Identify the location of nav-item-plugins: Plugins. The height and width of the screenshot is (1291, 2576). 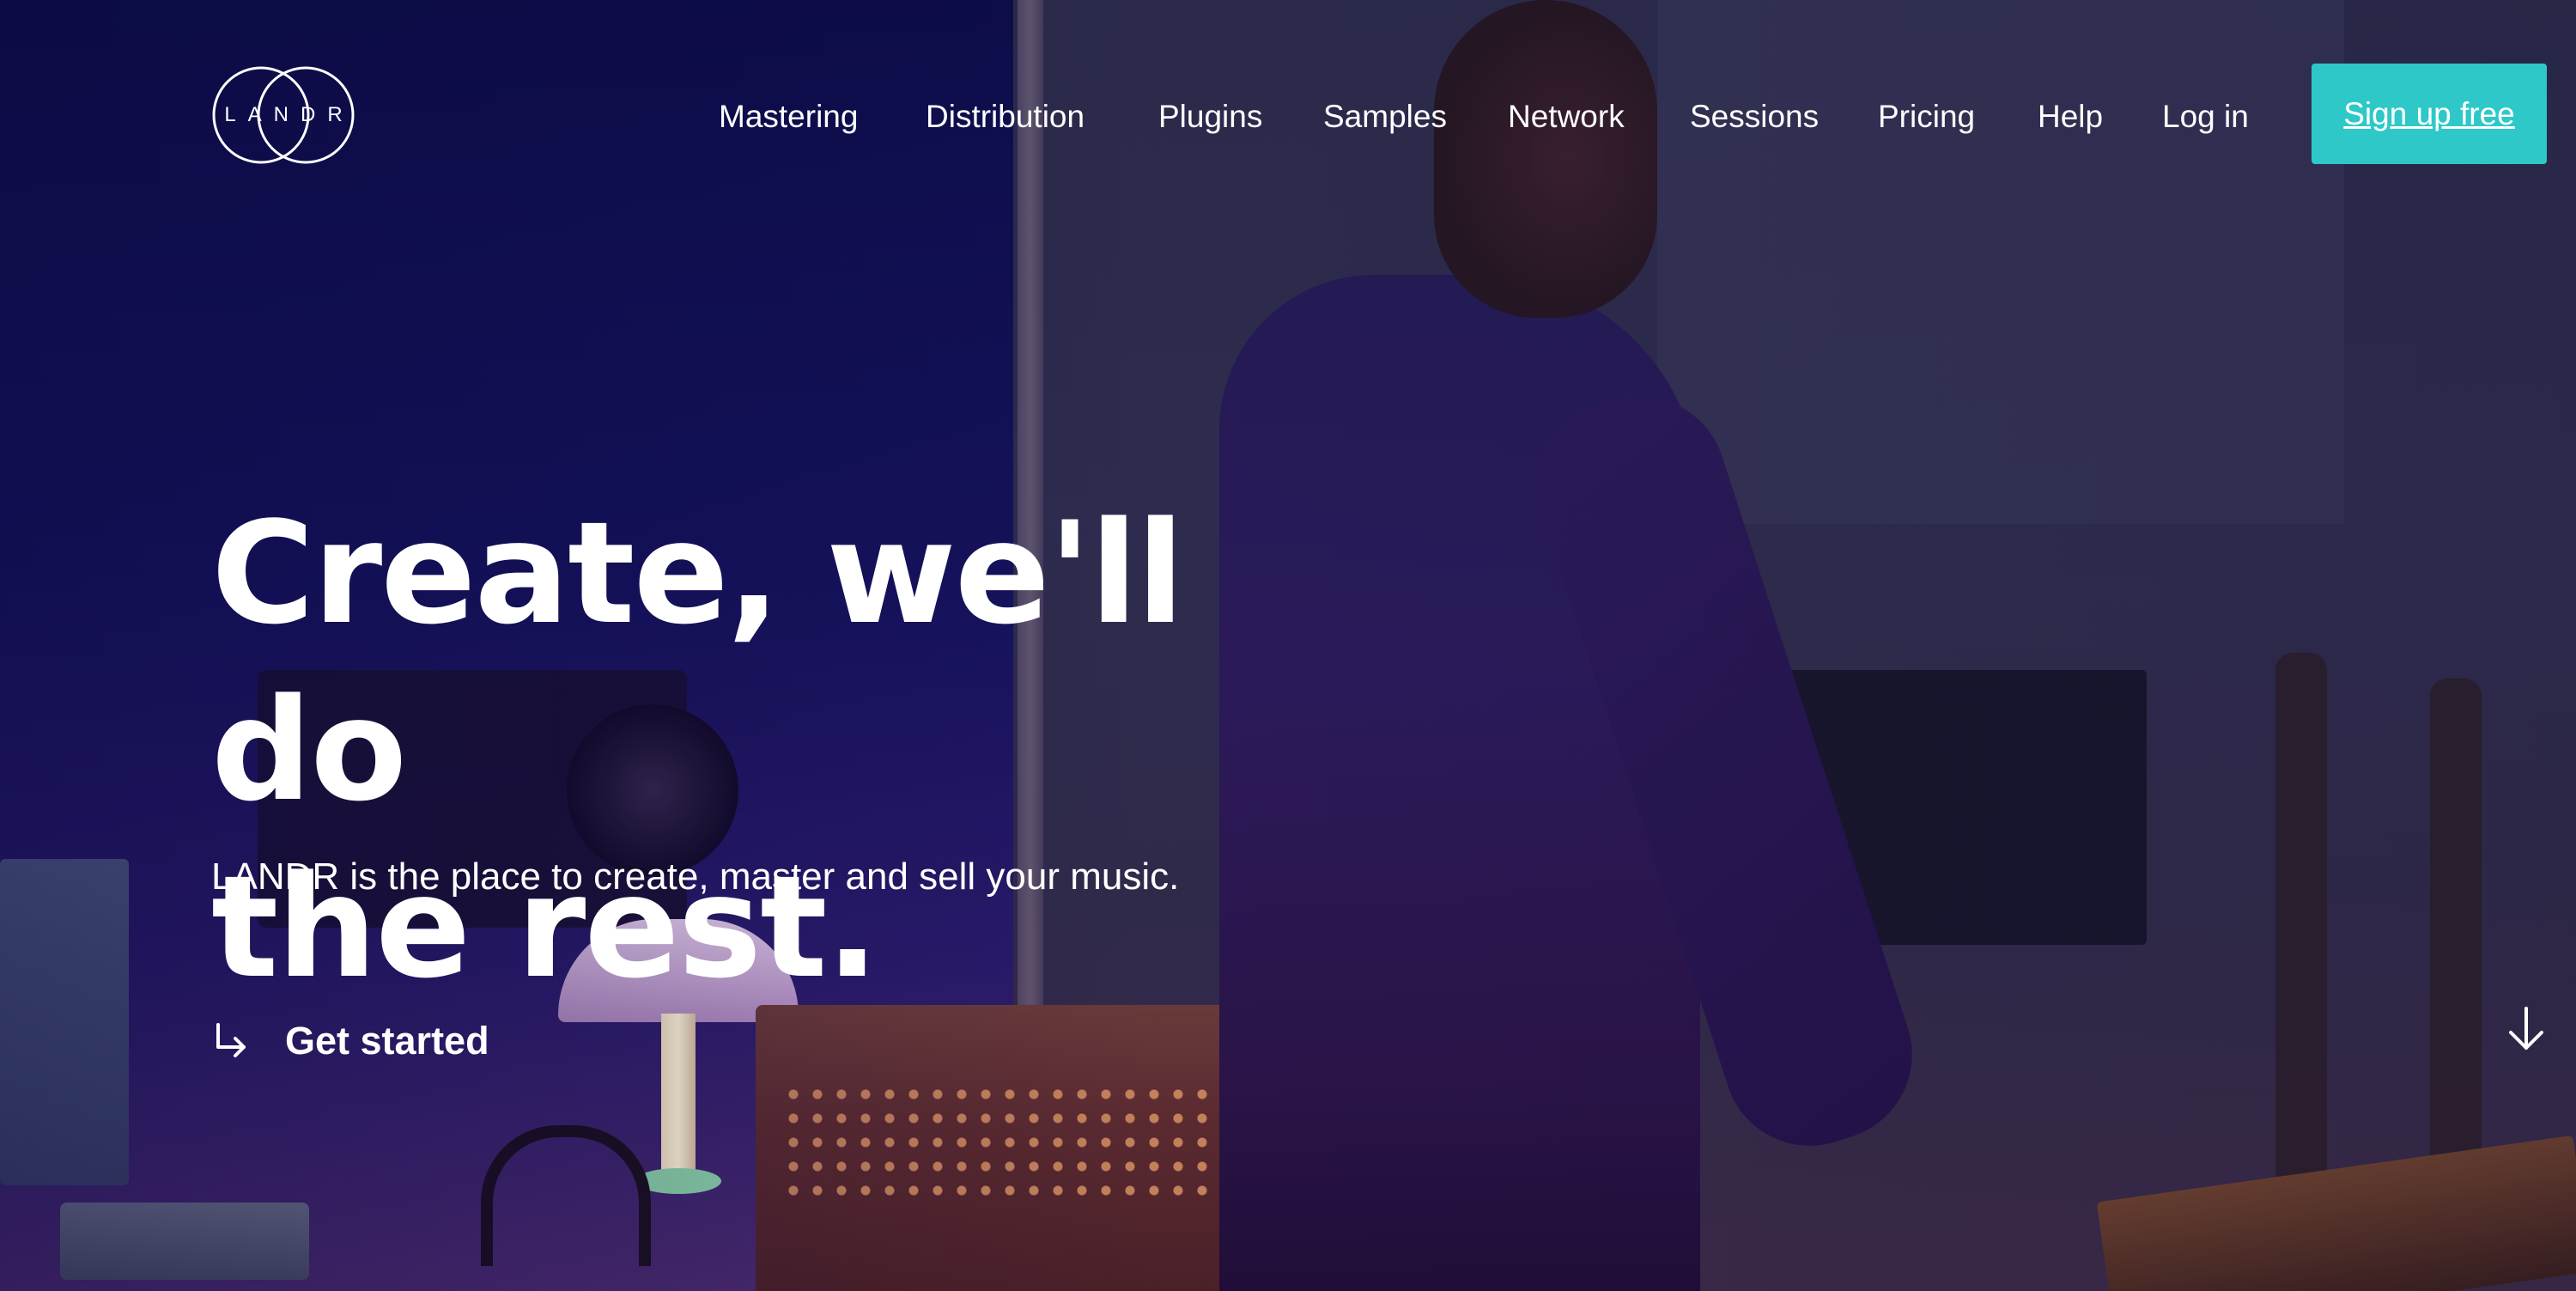
(1210, 117).